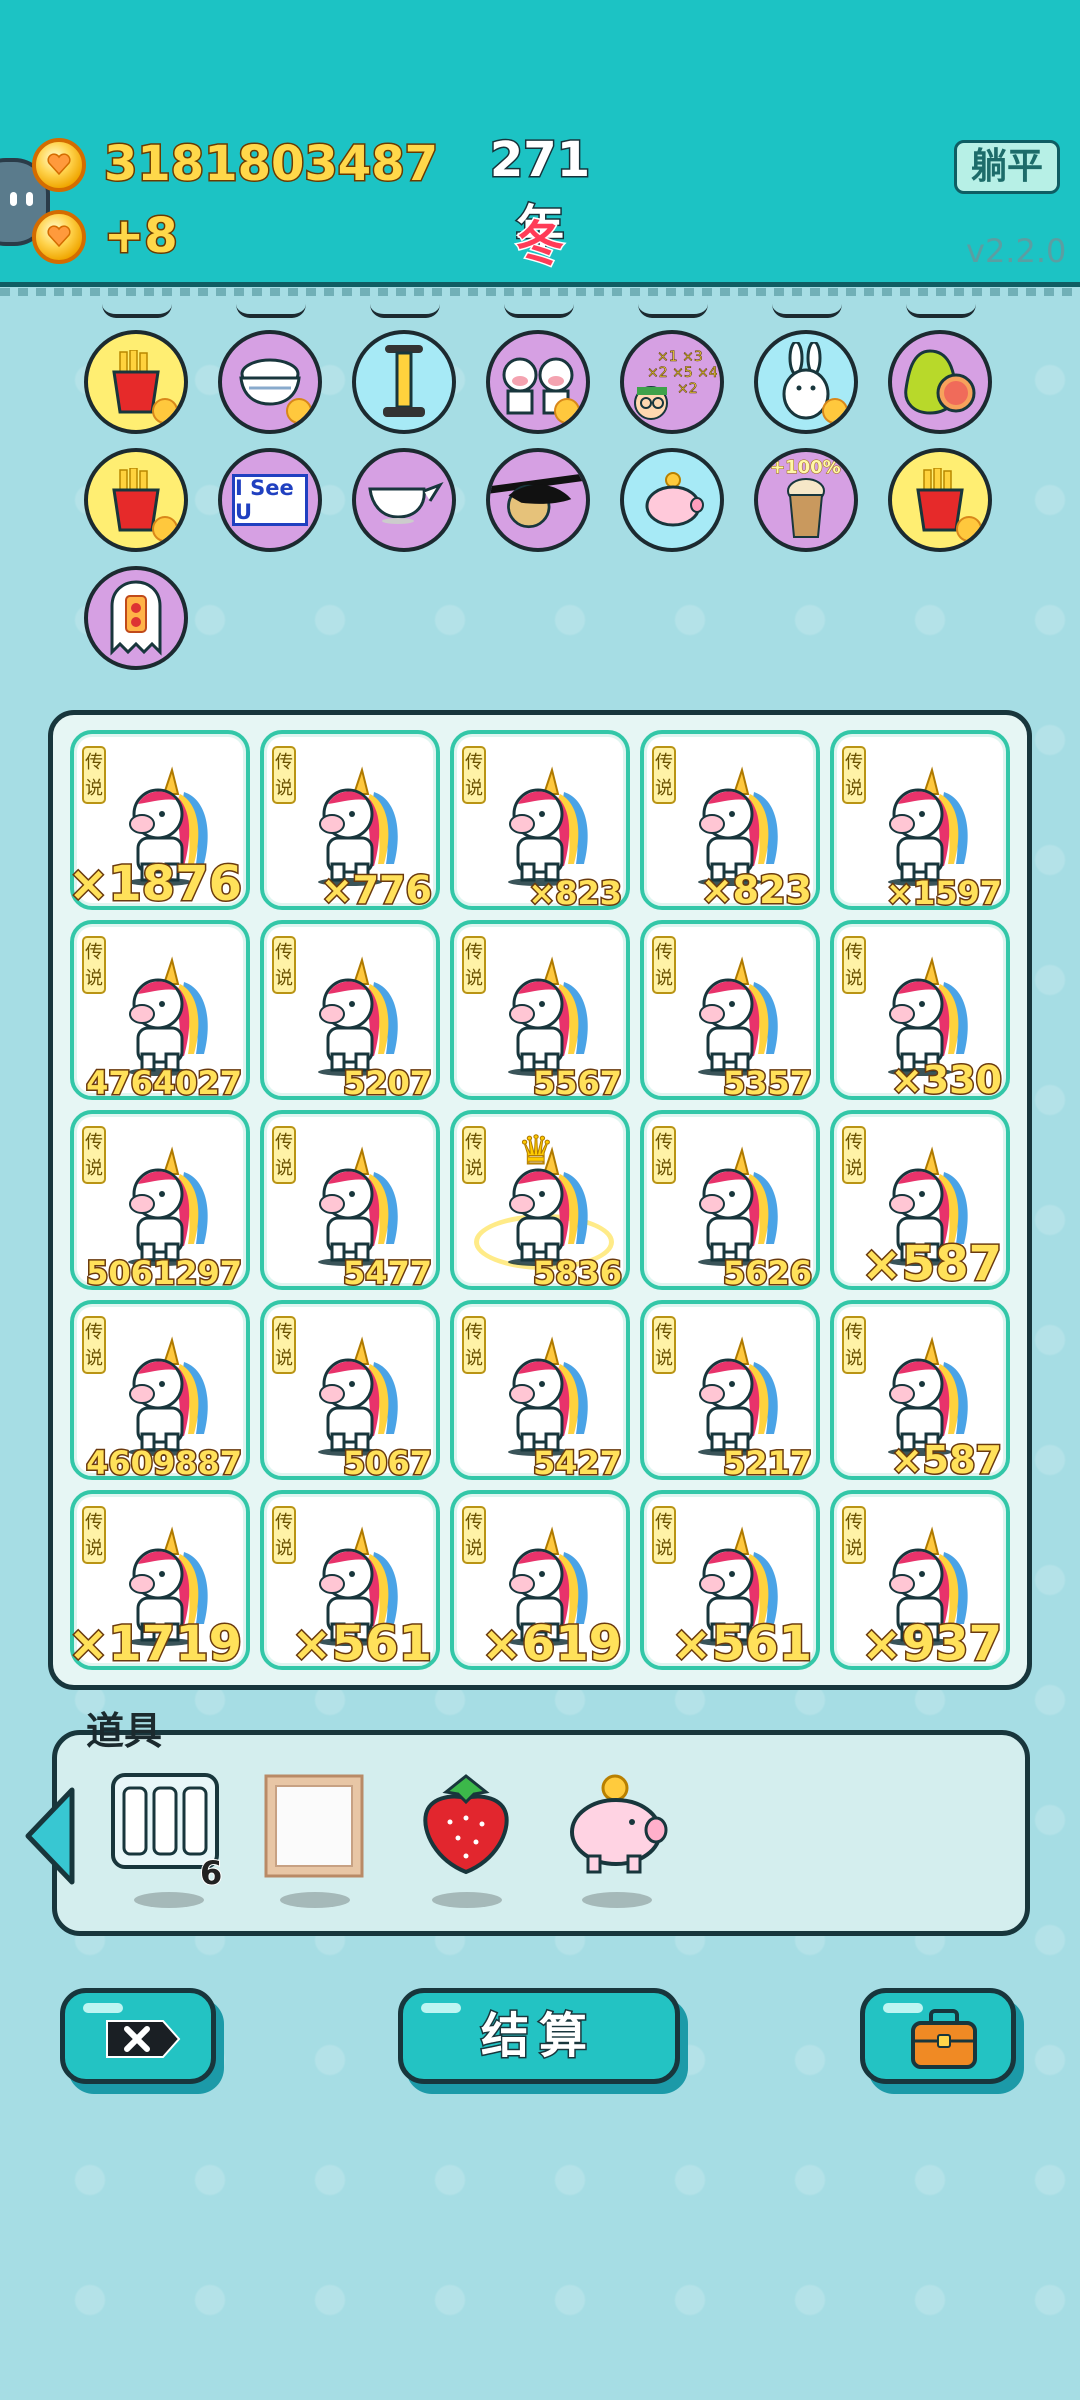 The height and width of the screenshot is (2400, 1080). Describe the element at coordinates (141, 236) in the screenshot. I see `income-per-turn: +8` at that location.